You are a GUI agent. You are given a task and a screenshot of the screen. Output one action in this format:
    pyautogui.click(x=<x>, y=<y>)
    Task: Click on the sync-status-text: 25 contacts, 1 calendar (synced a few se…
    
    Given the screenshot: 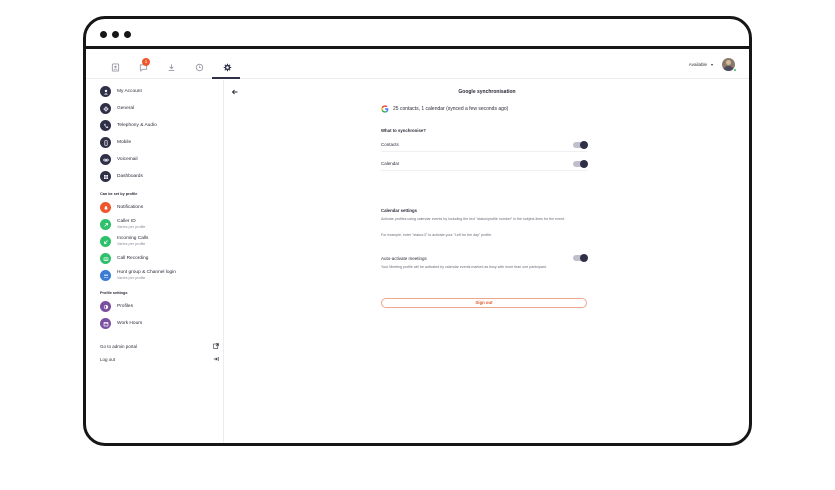 What is the action you would take?
    pyautogui.click(x=451, y=109)
    